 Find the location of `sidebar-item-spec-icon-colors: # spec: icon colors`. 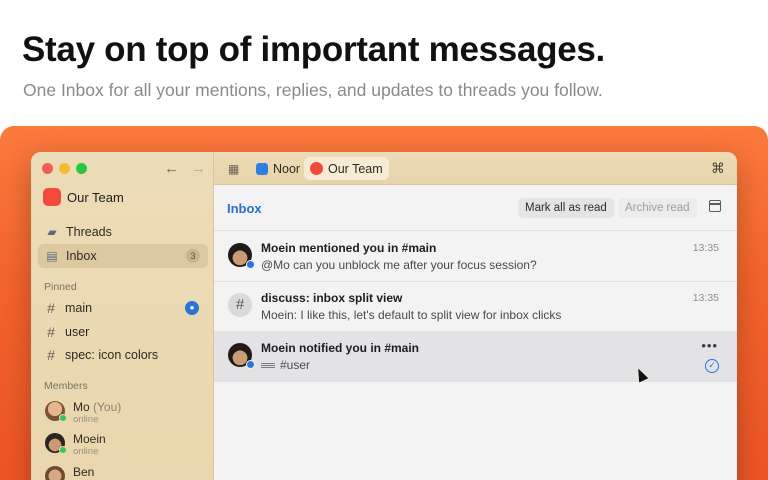

sidebar-item-spec-icon-colors: # spec: icon colors is located at coordinates (123, 355).